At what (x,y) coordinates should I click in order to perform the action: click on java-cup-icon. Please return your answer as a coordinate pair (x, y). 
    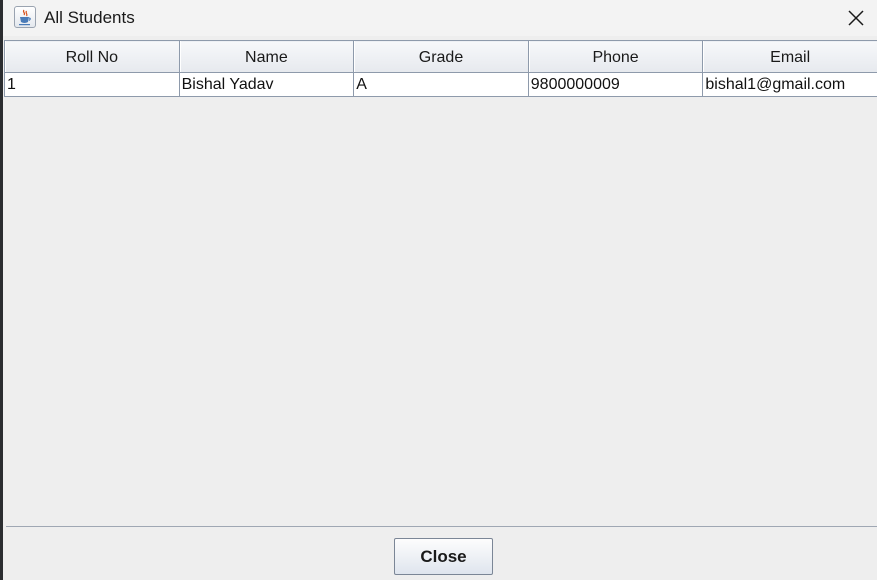
    Looking at the image, I should click on (25, 17).